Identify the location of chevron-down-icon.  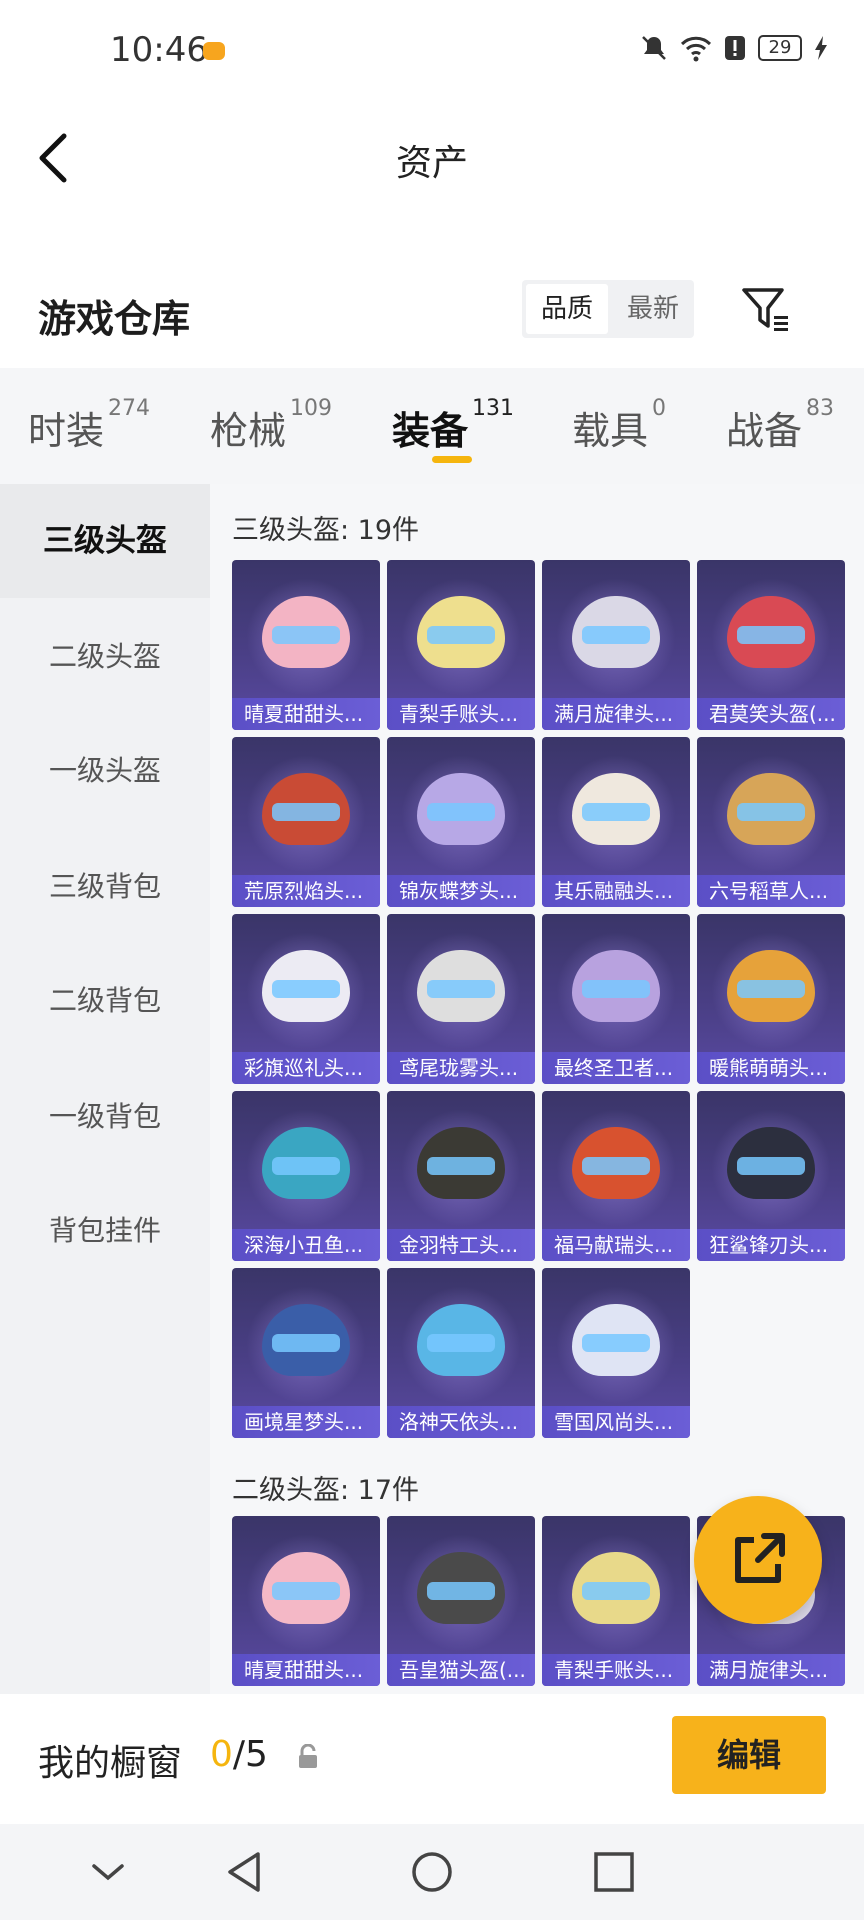
(108, 1872).